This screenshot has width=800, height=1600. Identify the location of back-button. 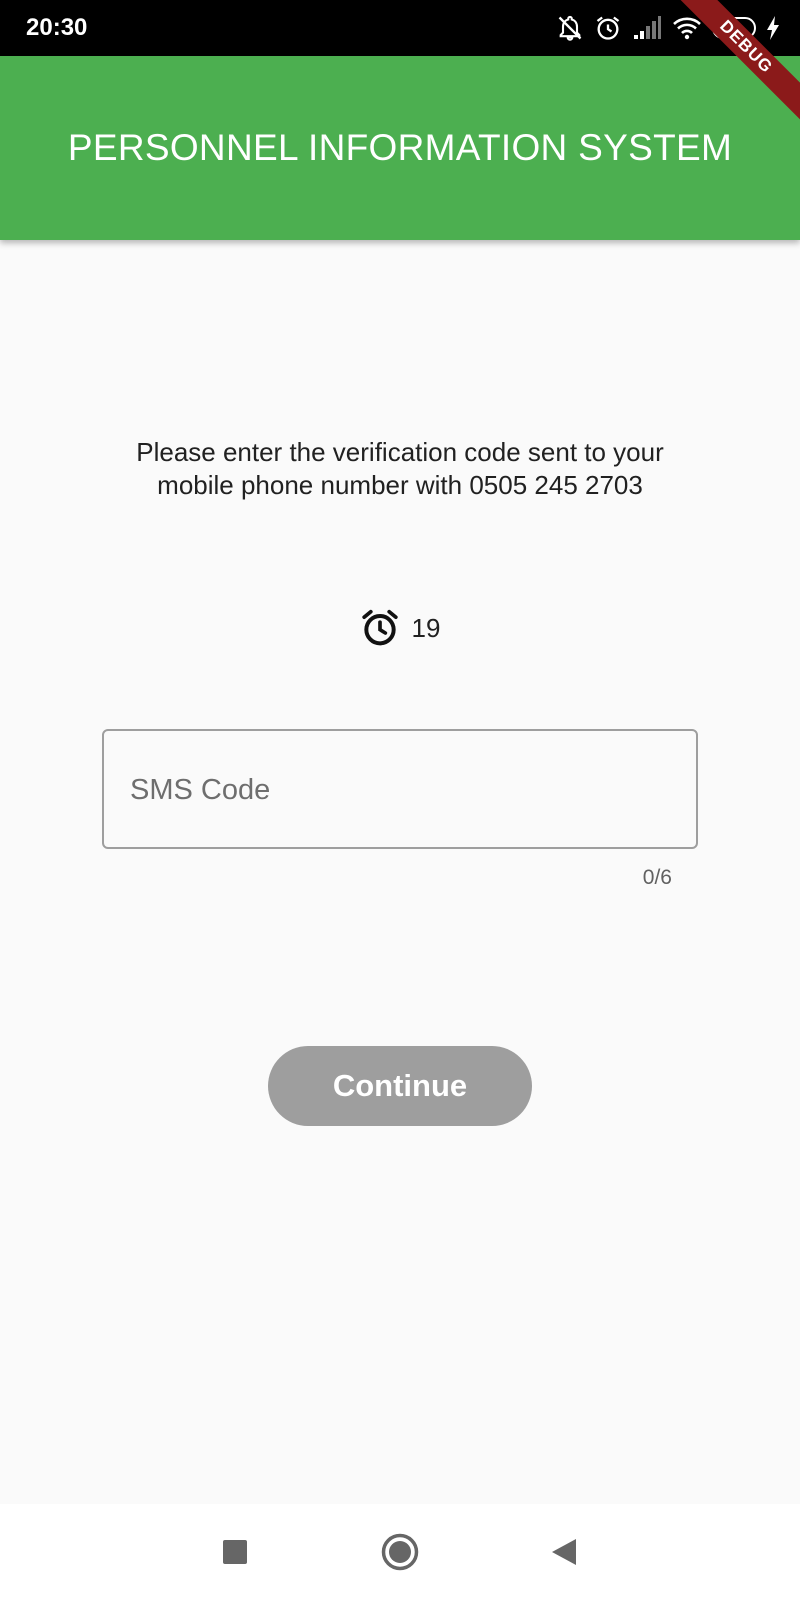
(564, 1552).